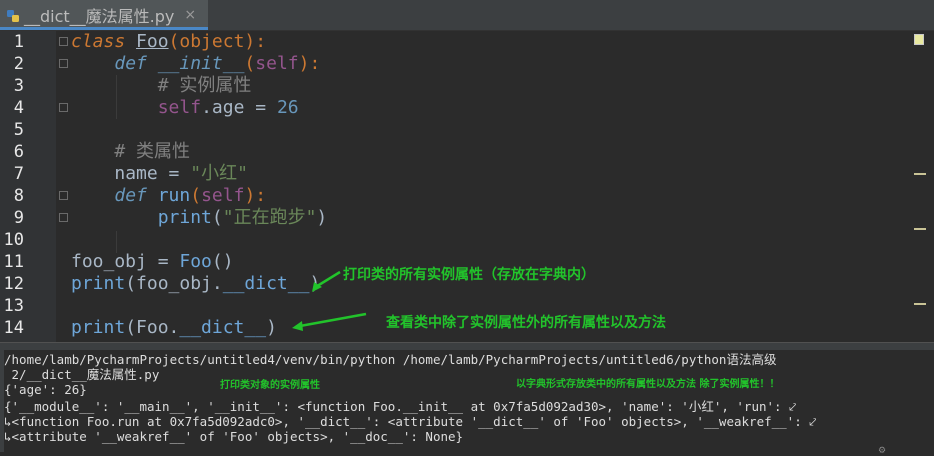 This screenshot has width=934, height=456. I want to click on string-literal: "正在跑步", so click(269, 217).